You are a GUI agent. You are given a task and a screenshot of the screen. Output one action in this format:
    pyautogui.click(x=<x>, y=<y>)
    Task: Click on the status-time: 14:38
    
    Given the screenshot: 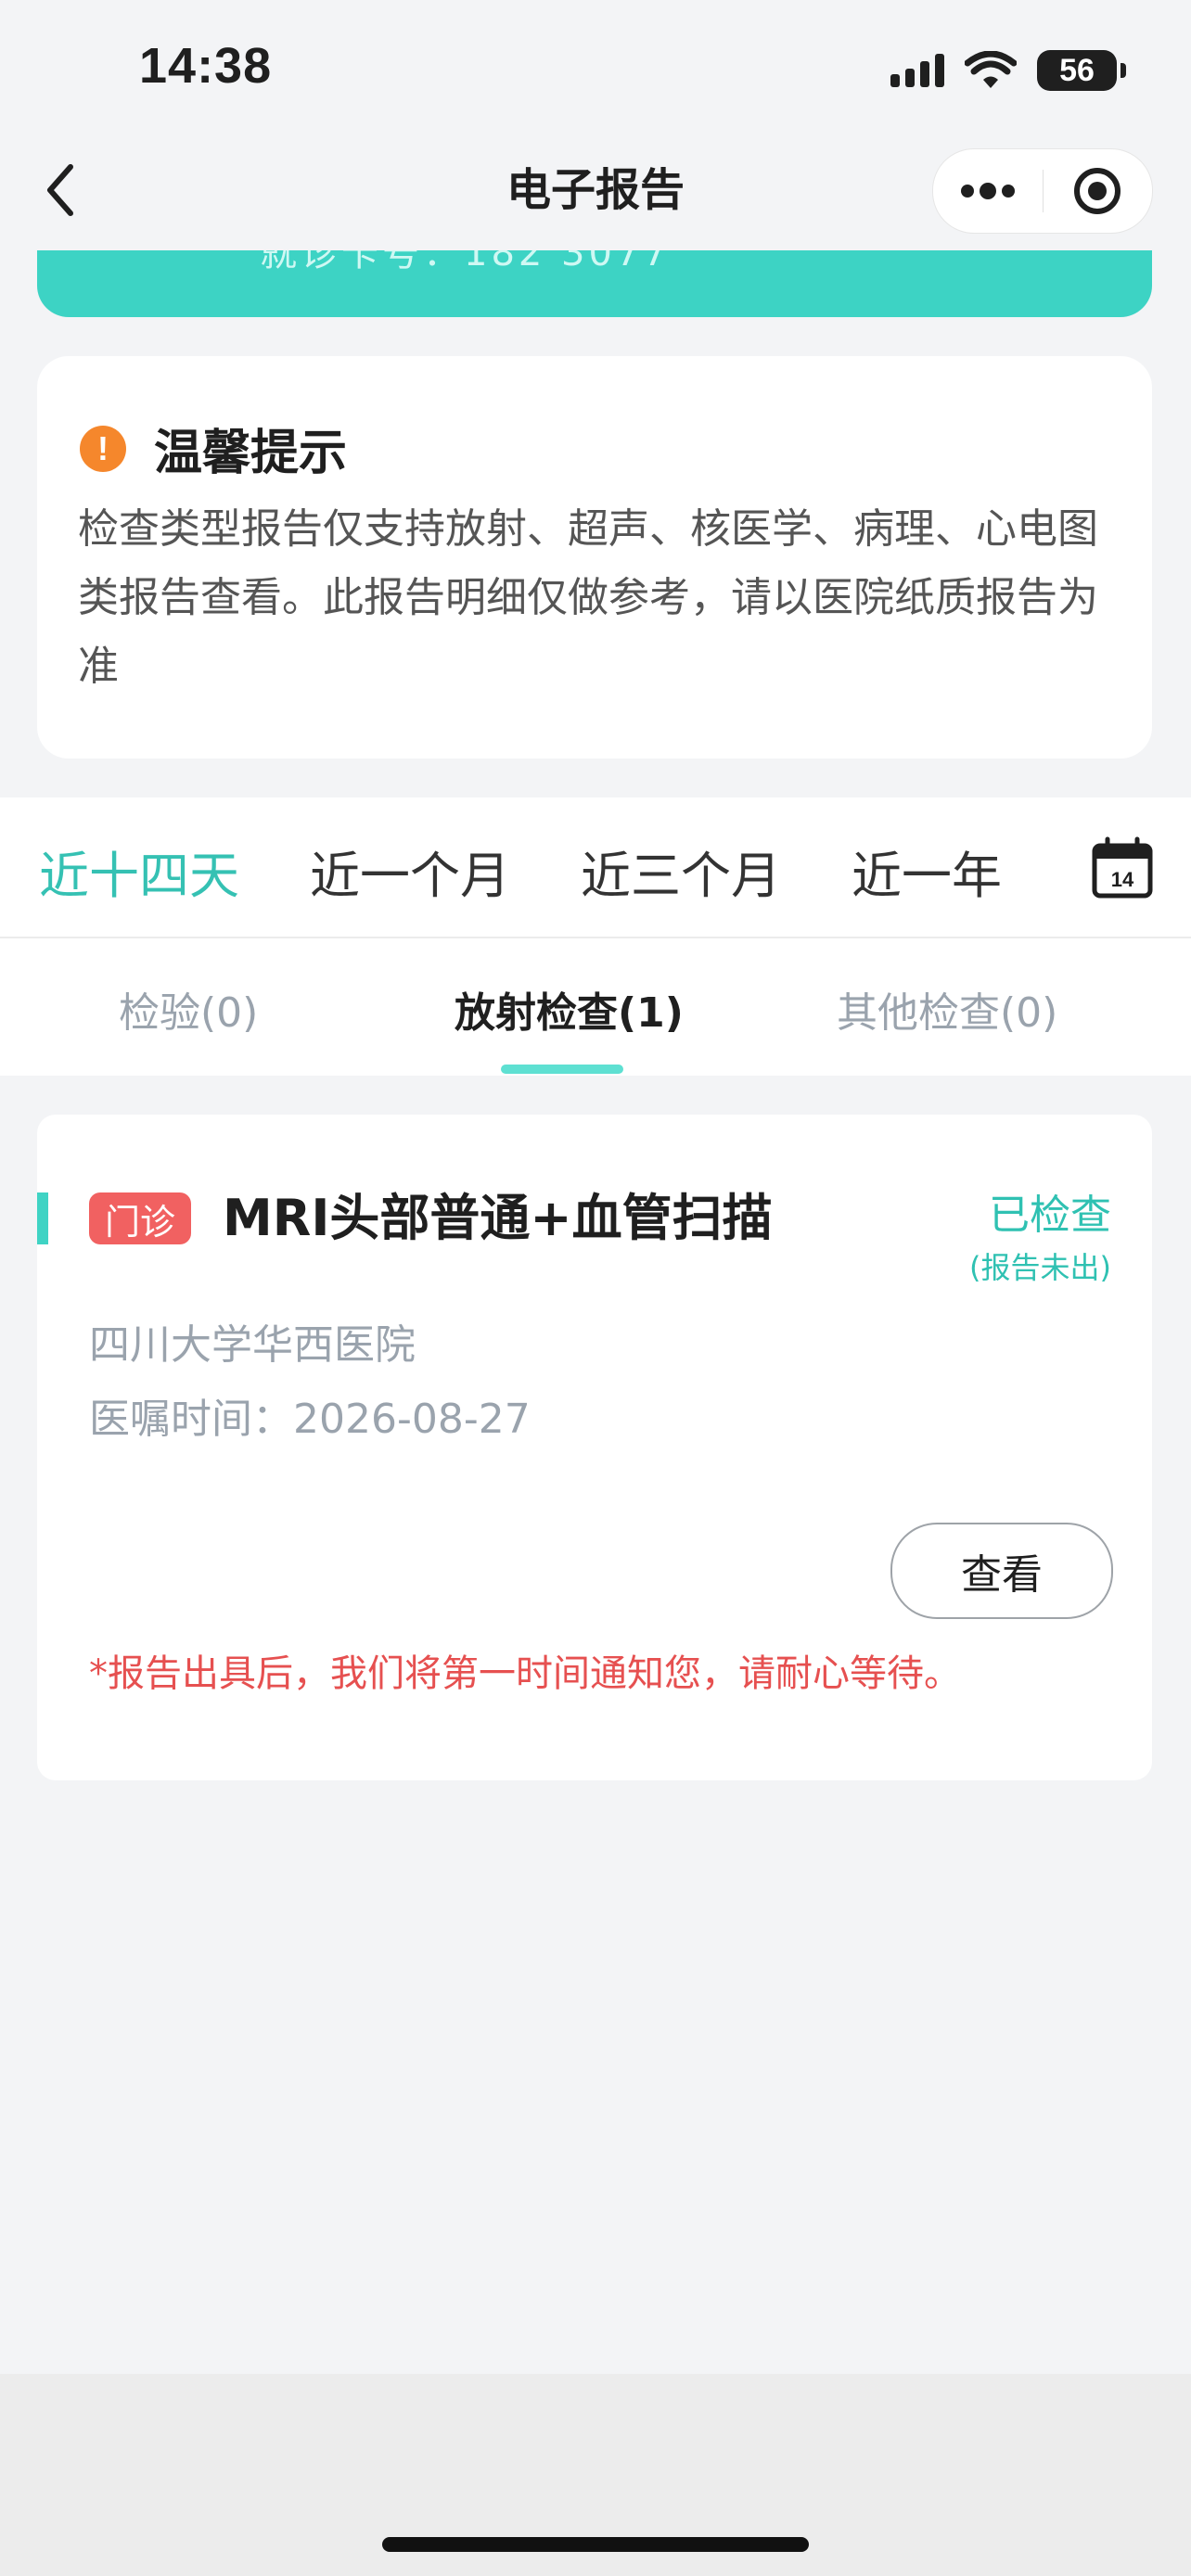 What is the action you would take?
    pyautogui.click(x=206, y=66)
    